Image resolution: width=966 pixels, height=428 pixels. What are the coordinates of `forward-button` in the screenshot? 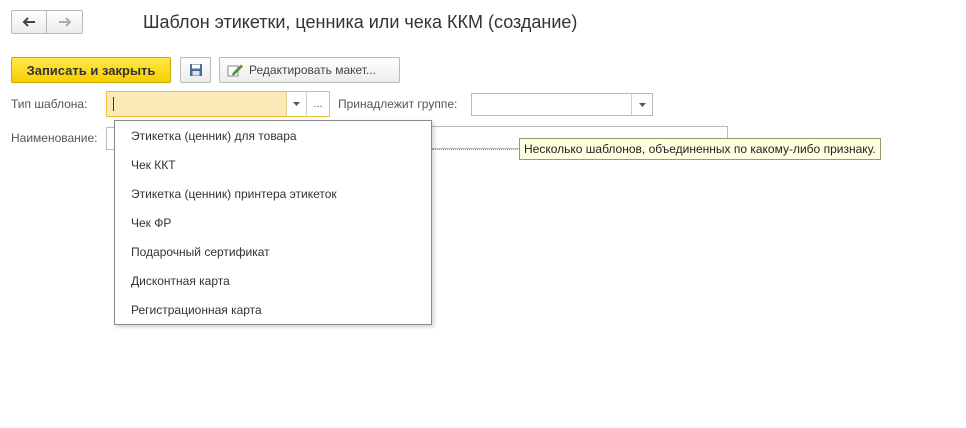 It's located at (65, 22).